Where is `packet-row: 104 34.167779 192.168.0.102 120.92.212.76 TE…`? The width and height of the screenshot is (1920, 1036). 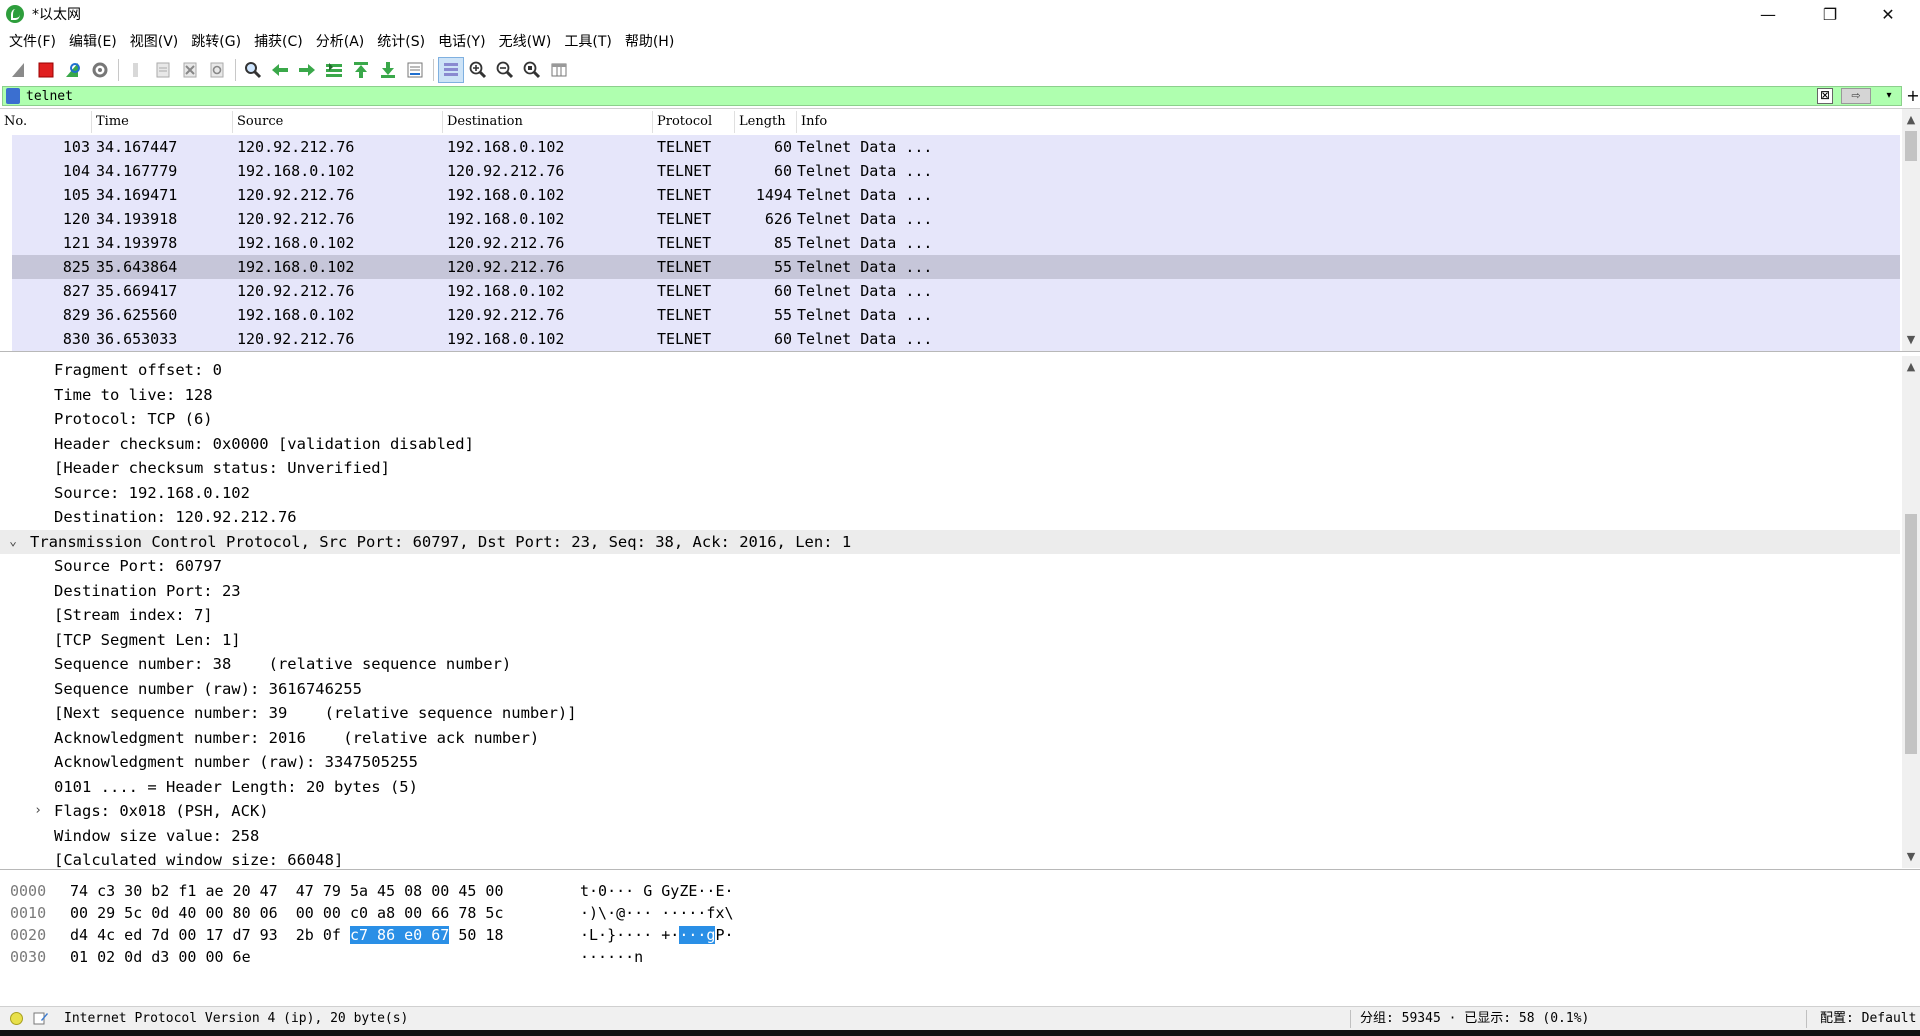
packet-row: 104 34.167779 192.168.0.102 120.92.212.76 TE… is located at coordinates (950, 171).